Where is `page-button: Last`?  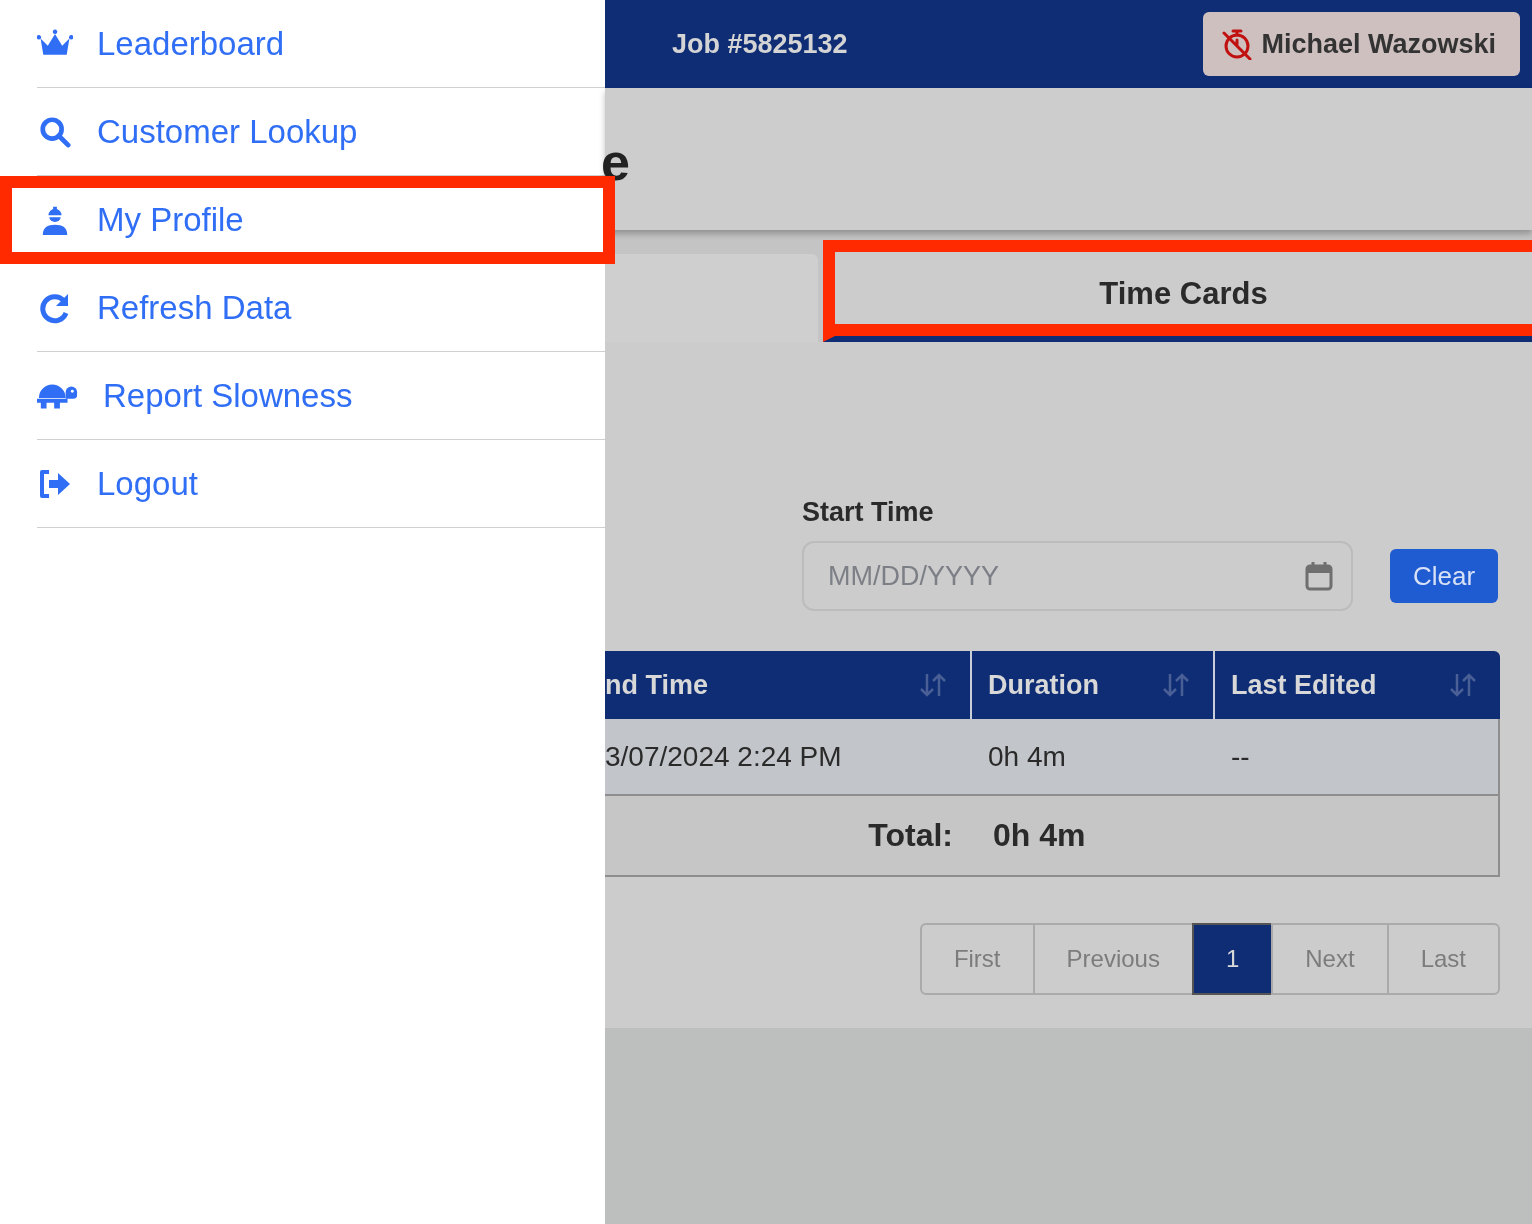 page-button: Last is located at coordinates (1443, 959).